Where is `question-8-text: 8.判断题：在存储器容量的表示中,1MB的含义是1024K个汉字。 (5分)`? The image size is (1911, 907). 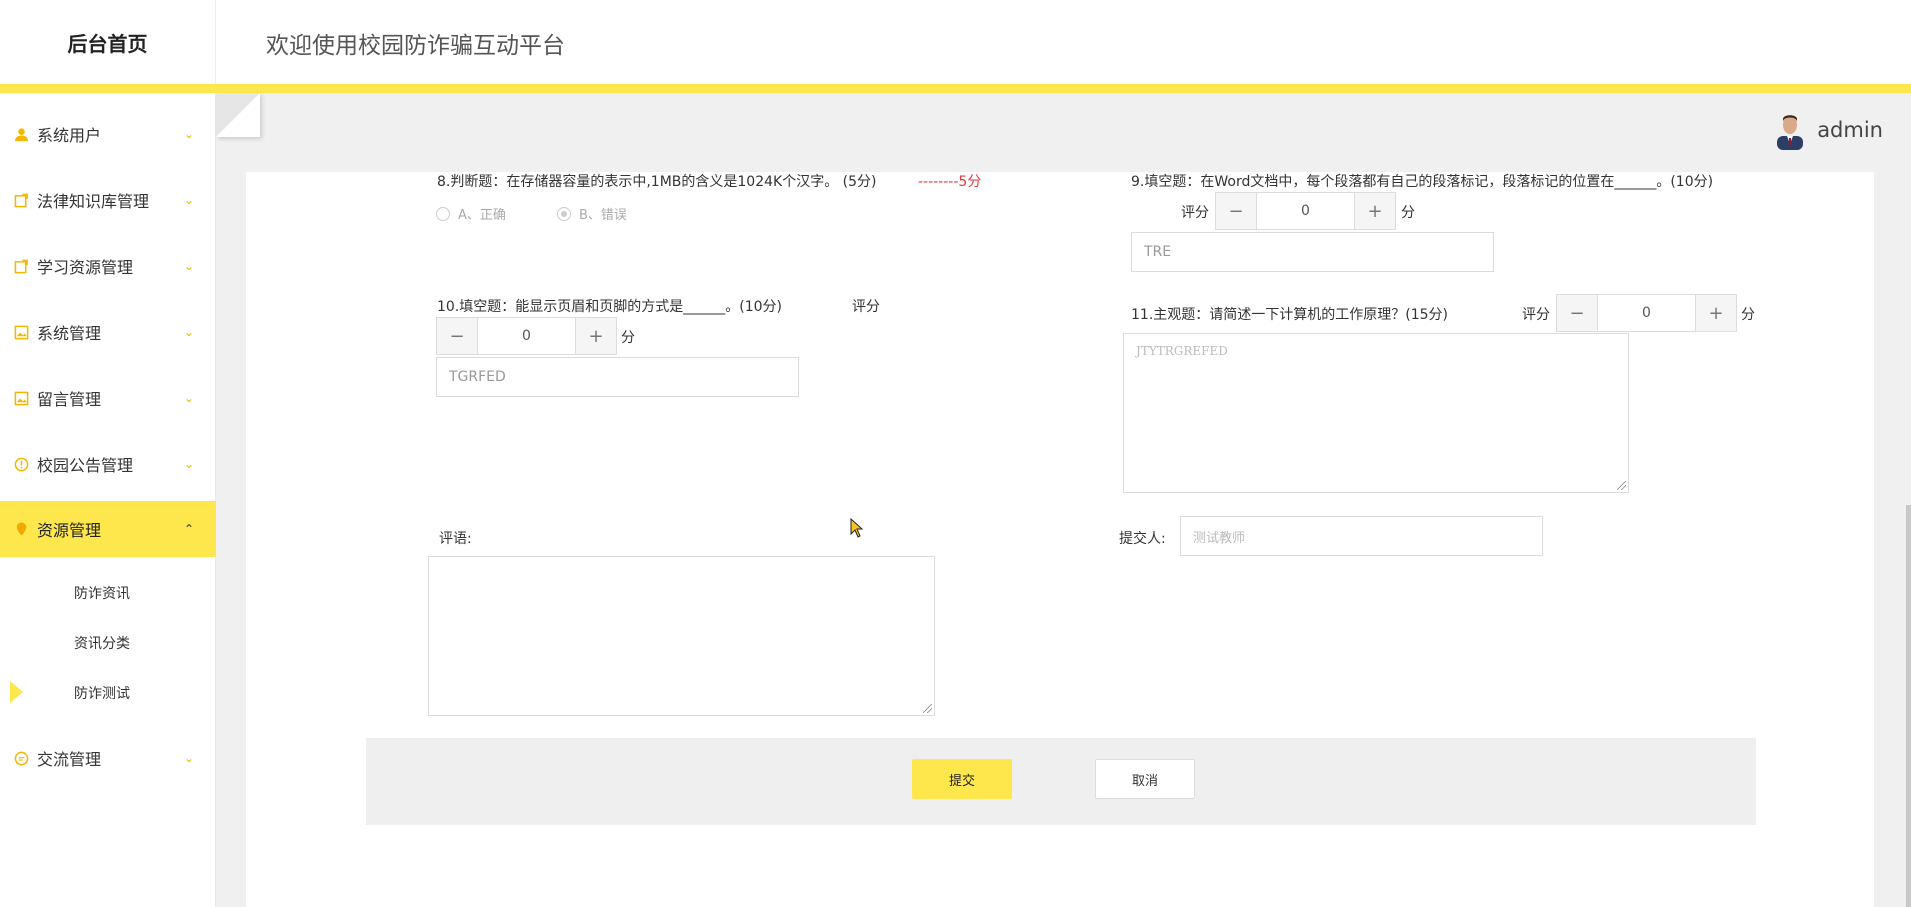
question-8-text: 8.判断题：在存储器容量的表示中,1MB的含义是1024K个汉字。 (5分) is located at coordinates (657, 182).